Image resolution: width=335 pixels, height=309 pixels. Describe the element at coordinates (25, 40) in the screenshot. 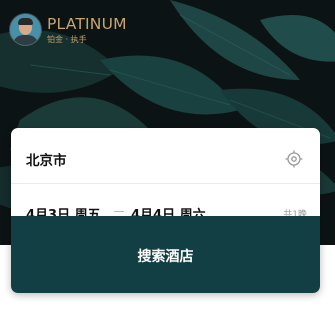

I see `avatar-shirt` at that location.